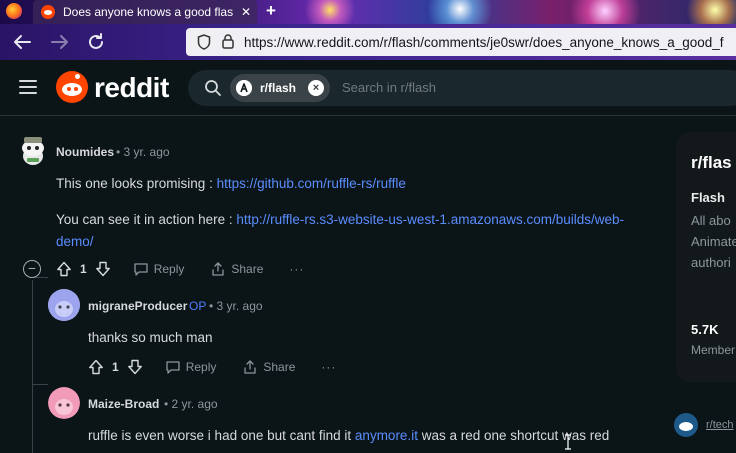 This screenshot has width=736, height=453. I want to click on reddit-header: reddit r/flash × Search in r/flash, so click(368, 88).